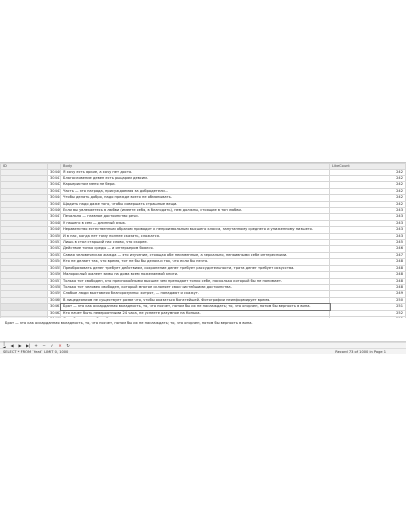  What do you see at coordinates (54, 178) in the screenshot?
I see `cell-id: 30441` at bounding box center [54, 178].